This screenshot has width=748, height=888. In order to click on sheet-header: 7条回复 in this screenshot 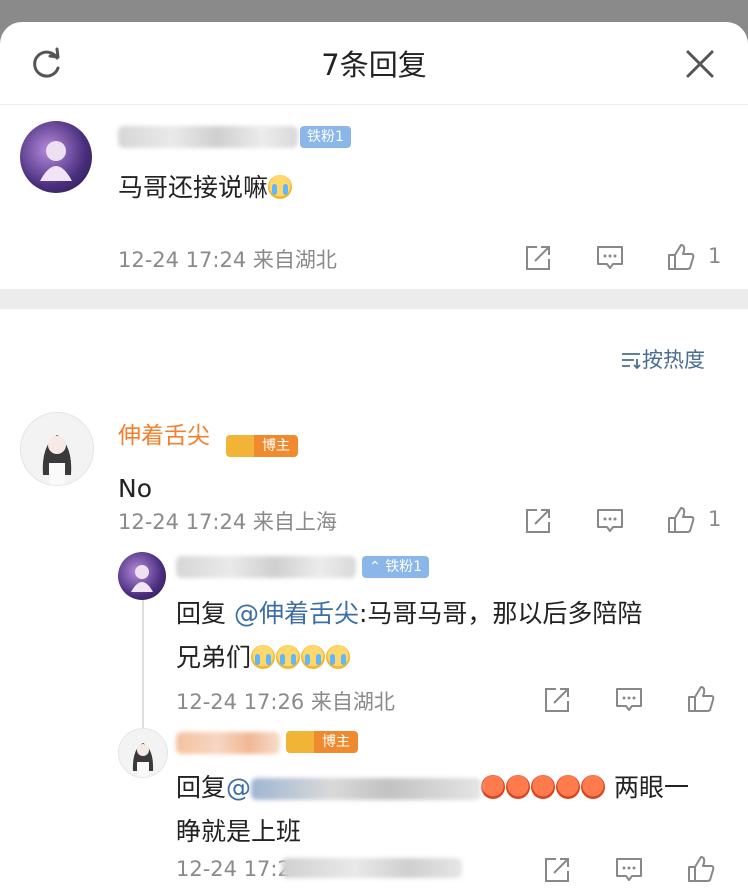, I will do `click(374, 63)`.